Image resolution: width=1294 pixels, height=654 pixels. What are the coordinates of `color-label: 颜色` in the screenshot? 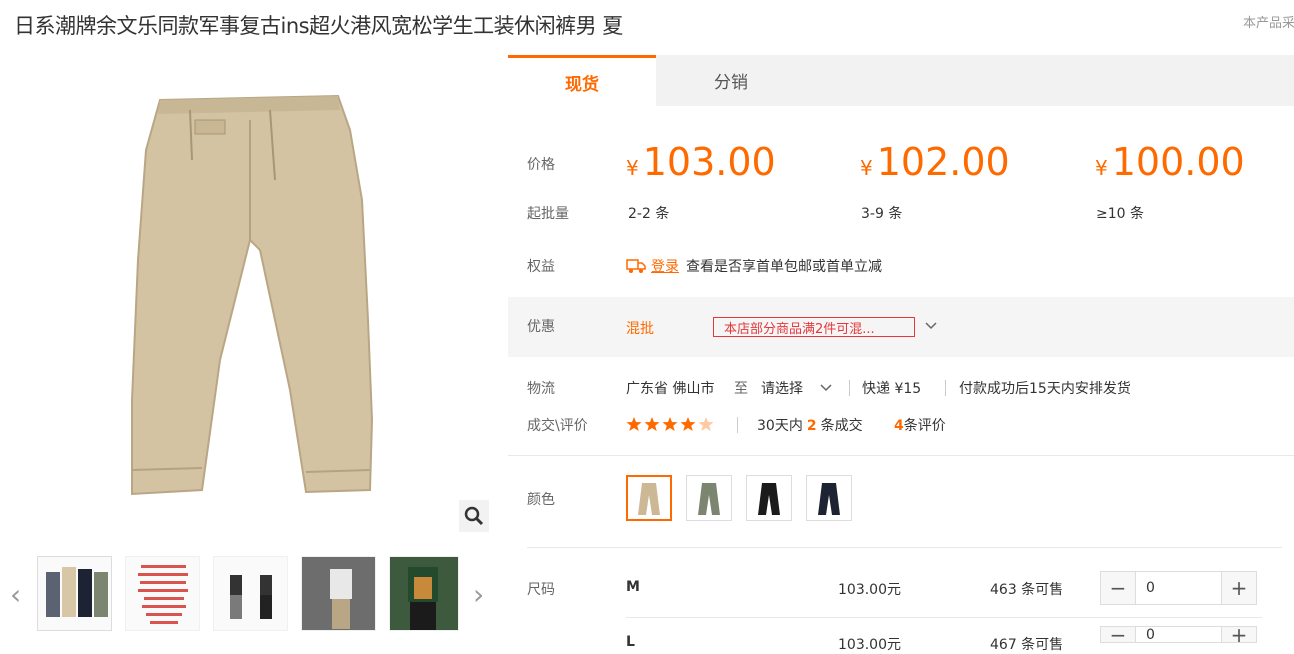 It's located at (541, 500).